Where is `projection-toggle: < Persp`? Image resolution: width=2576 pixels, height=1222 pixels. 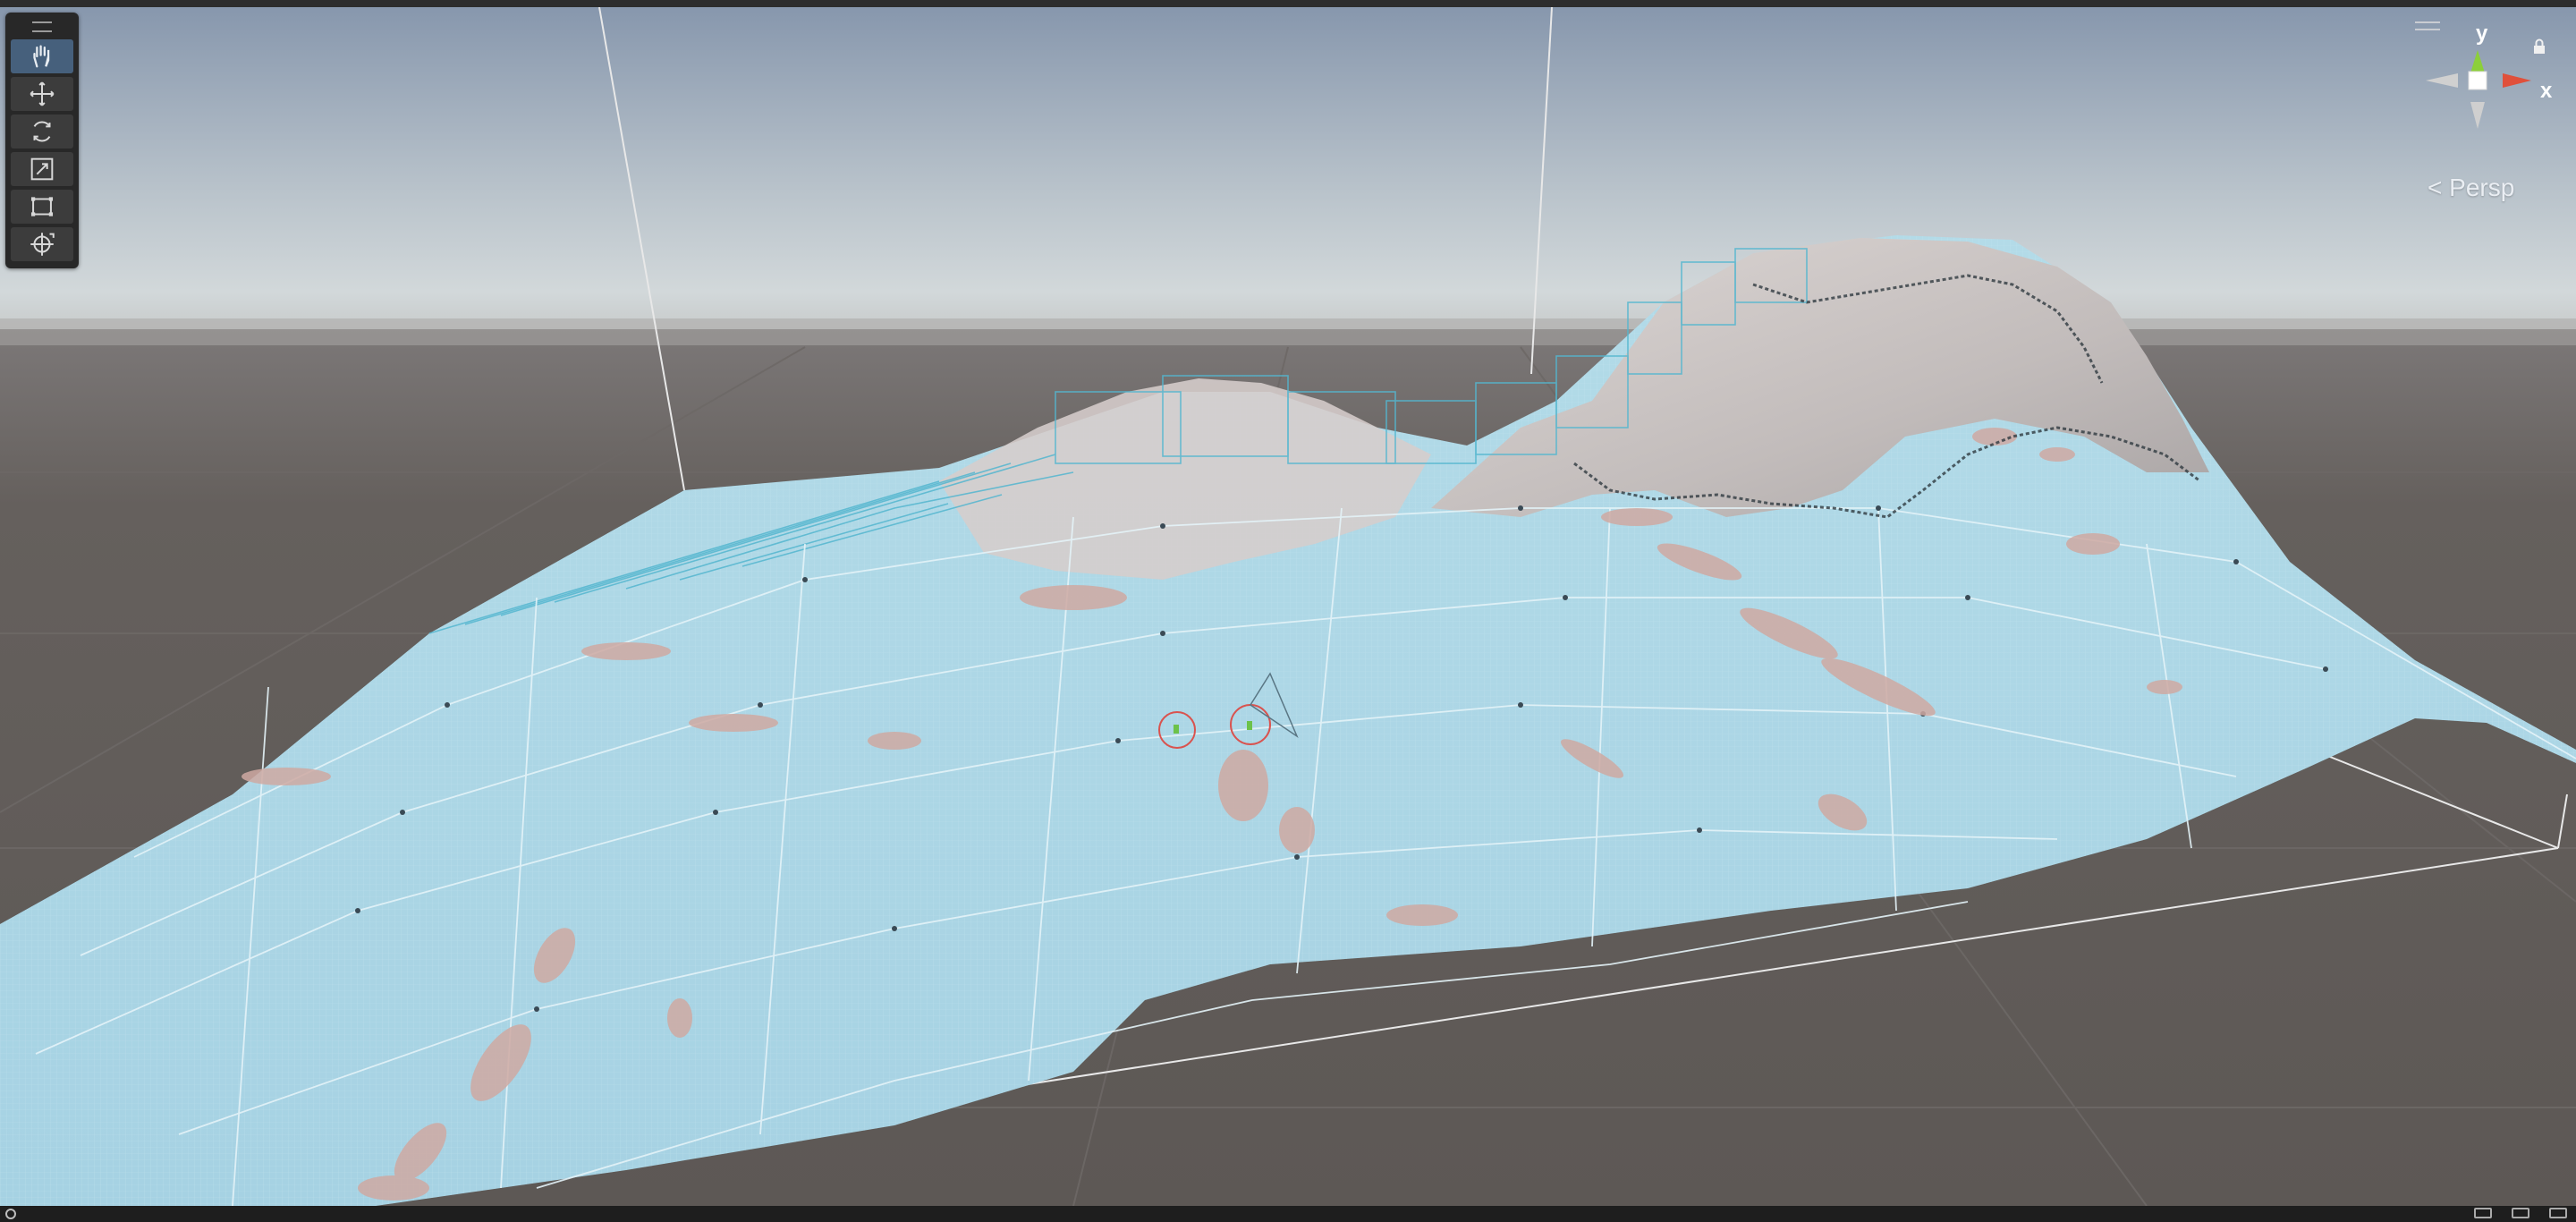 projection-toggle: < Persp is located at coordinates (2471, 188).